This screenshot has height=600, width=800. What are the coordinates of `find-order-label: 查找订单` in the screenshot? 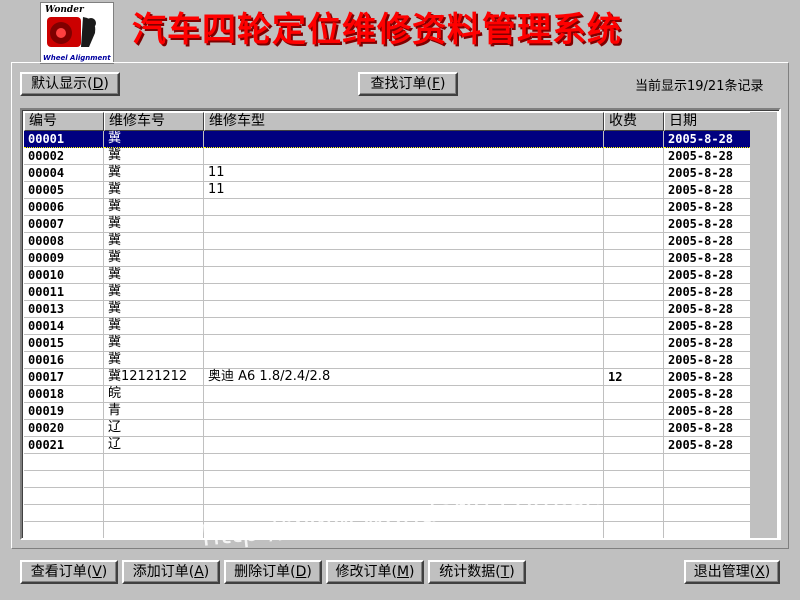 It's located at (398, 84).